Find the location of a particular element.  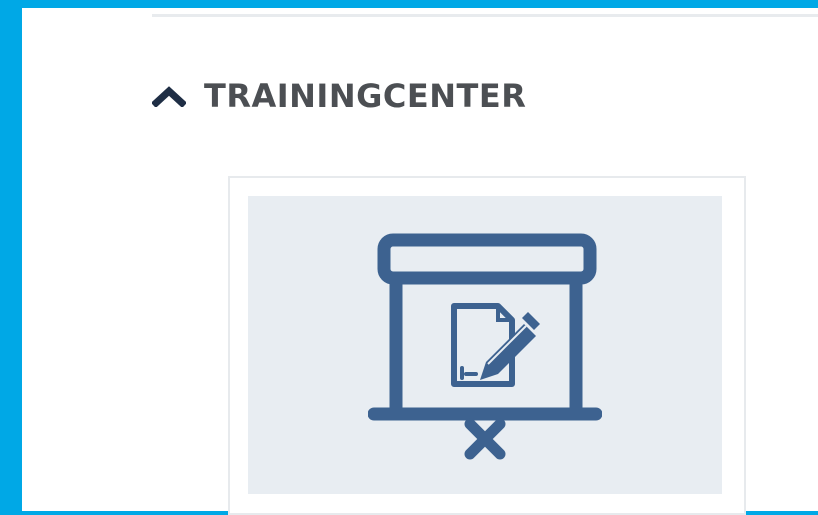

presentation-board-icon is located at coordinates (485, 346).